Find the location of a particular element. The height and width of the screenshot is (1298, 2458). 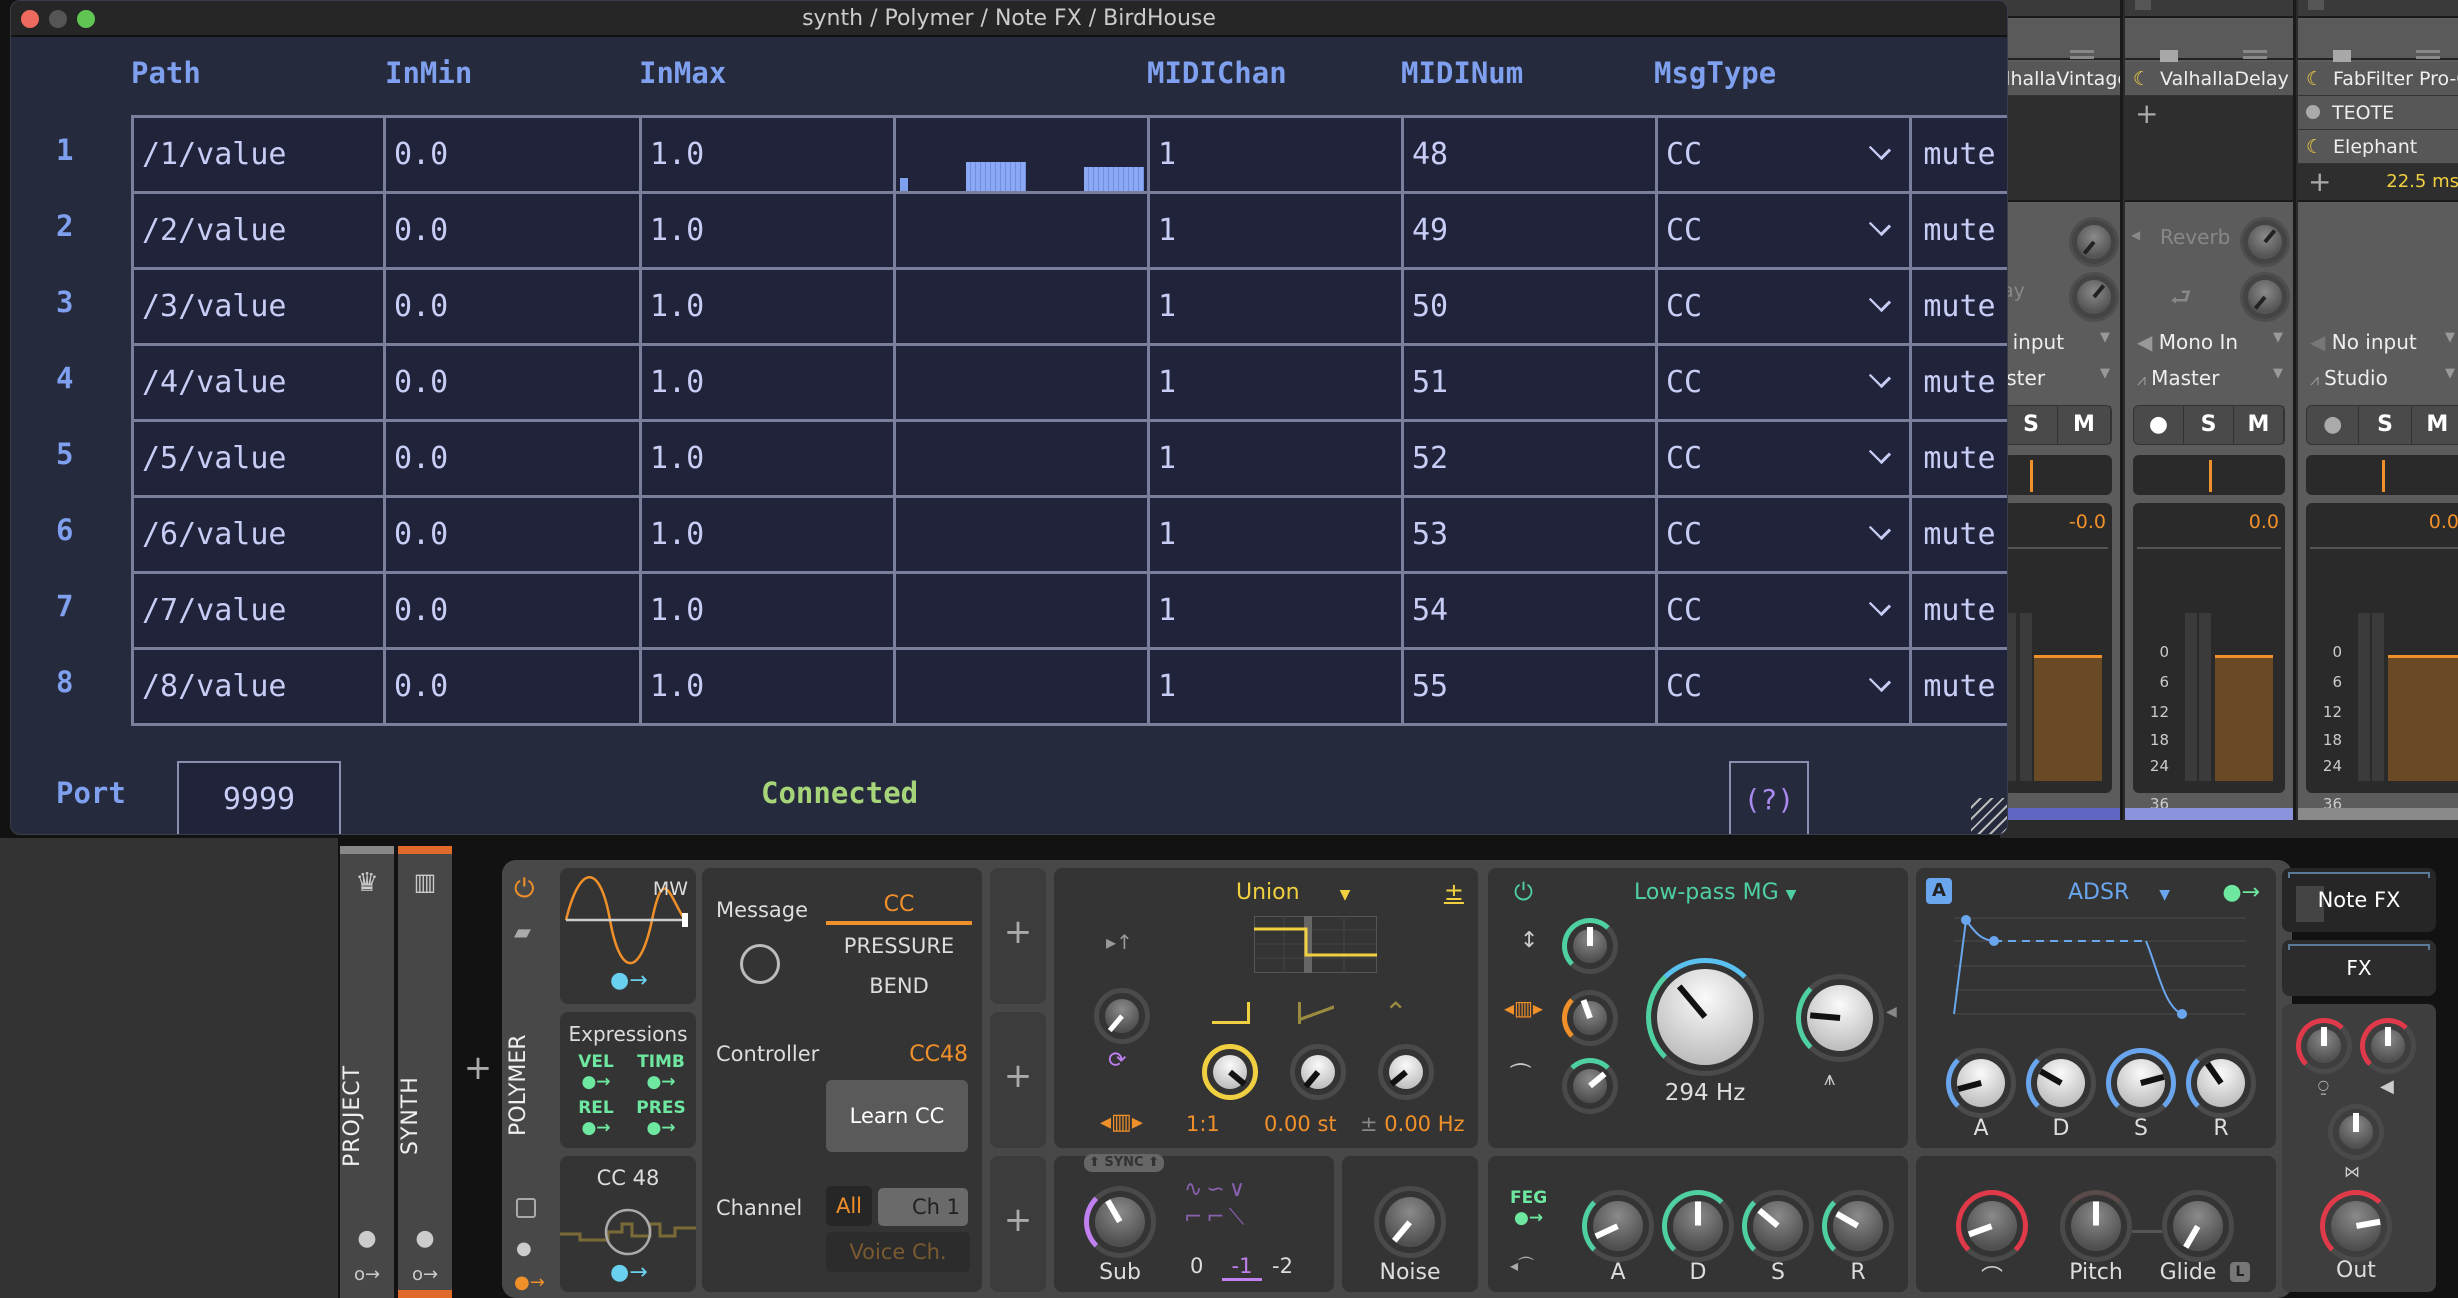

message-option-pressure: PRESSURE is located at coordinates (899, 946).